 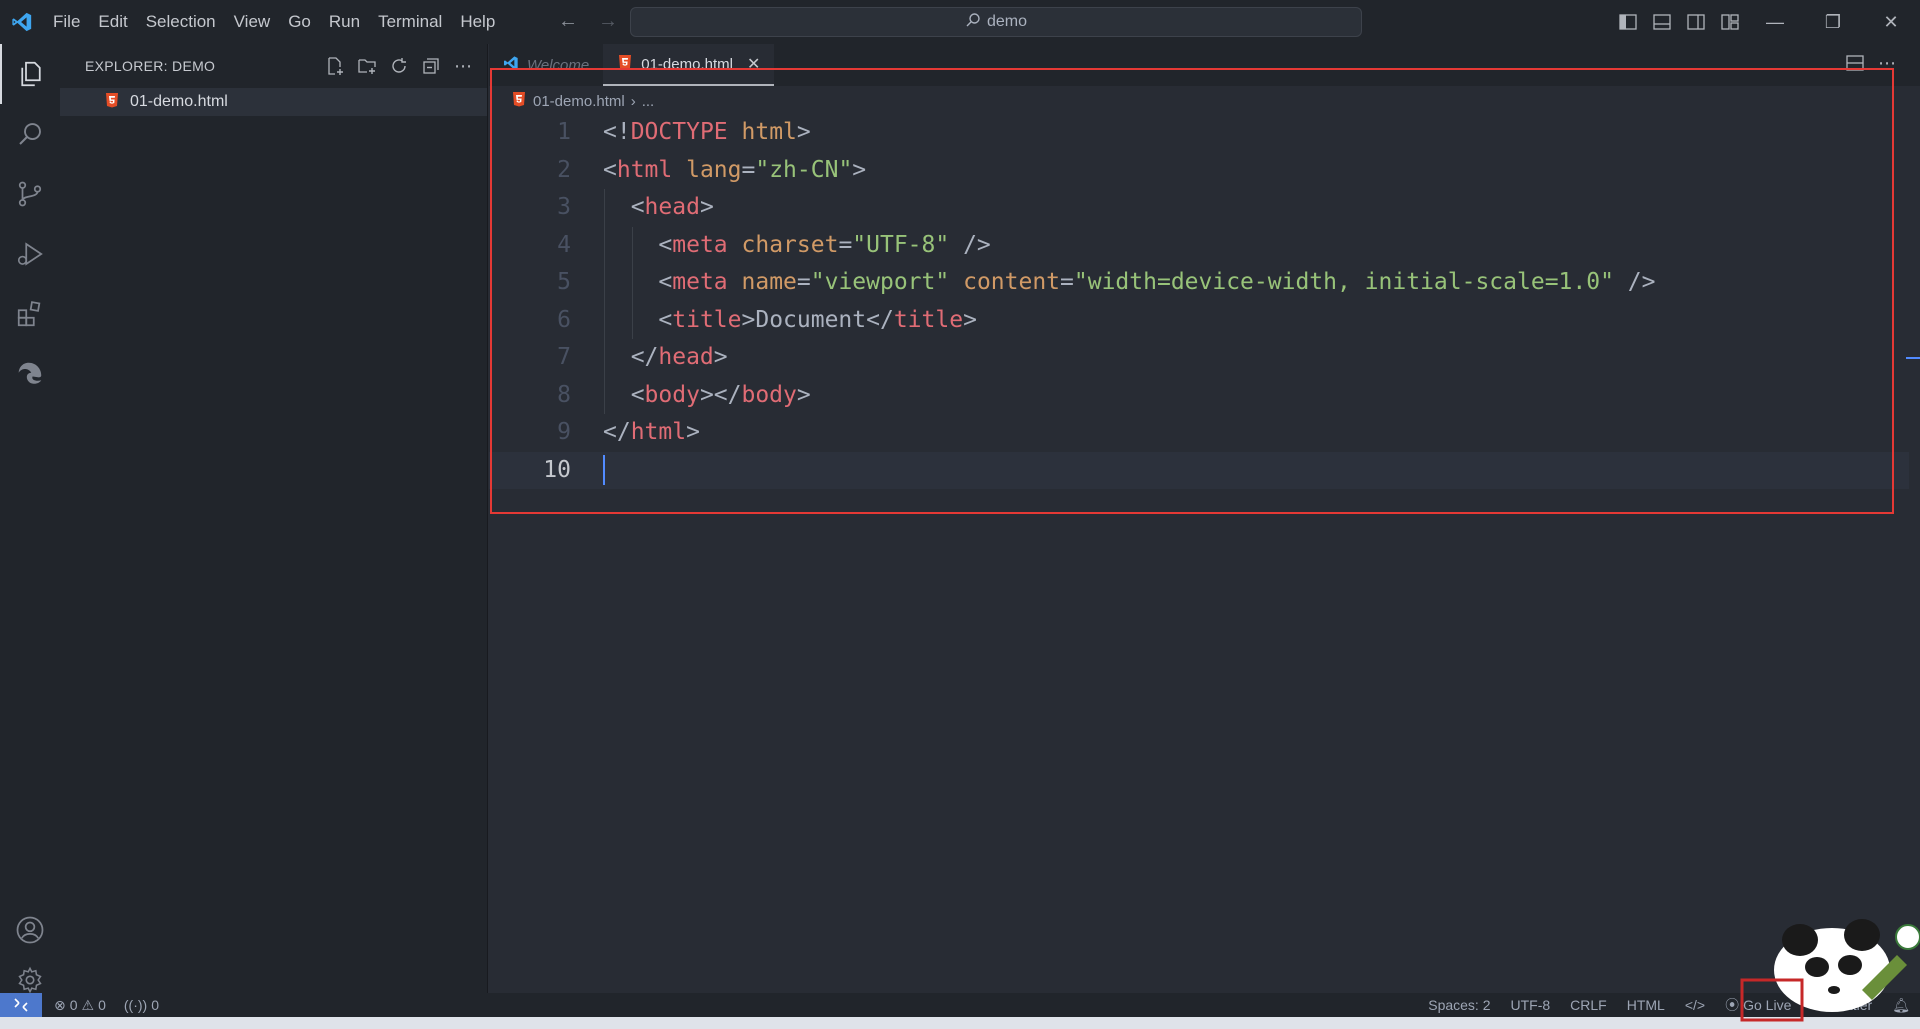 What do you see at coordinates (720, 394) in the screenshot?
I see `code-token: ></` at bounding box center [720, 394].